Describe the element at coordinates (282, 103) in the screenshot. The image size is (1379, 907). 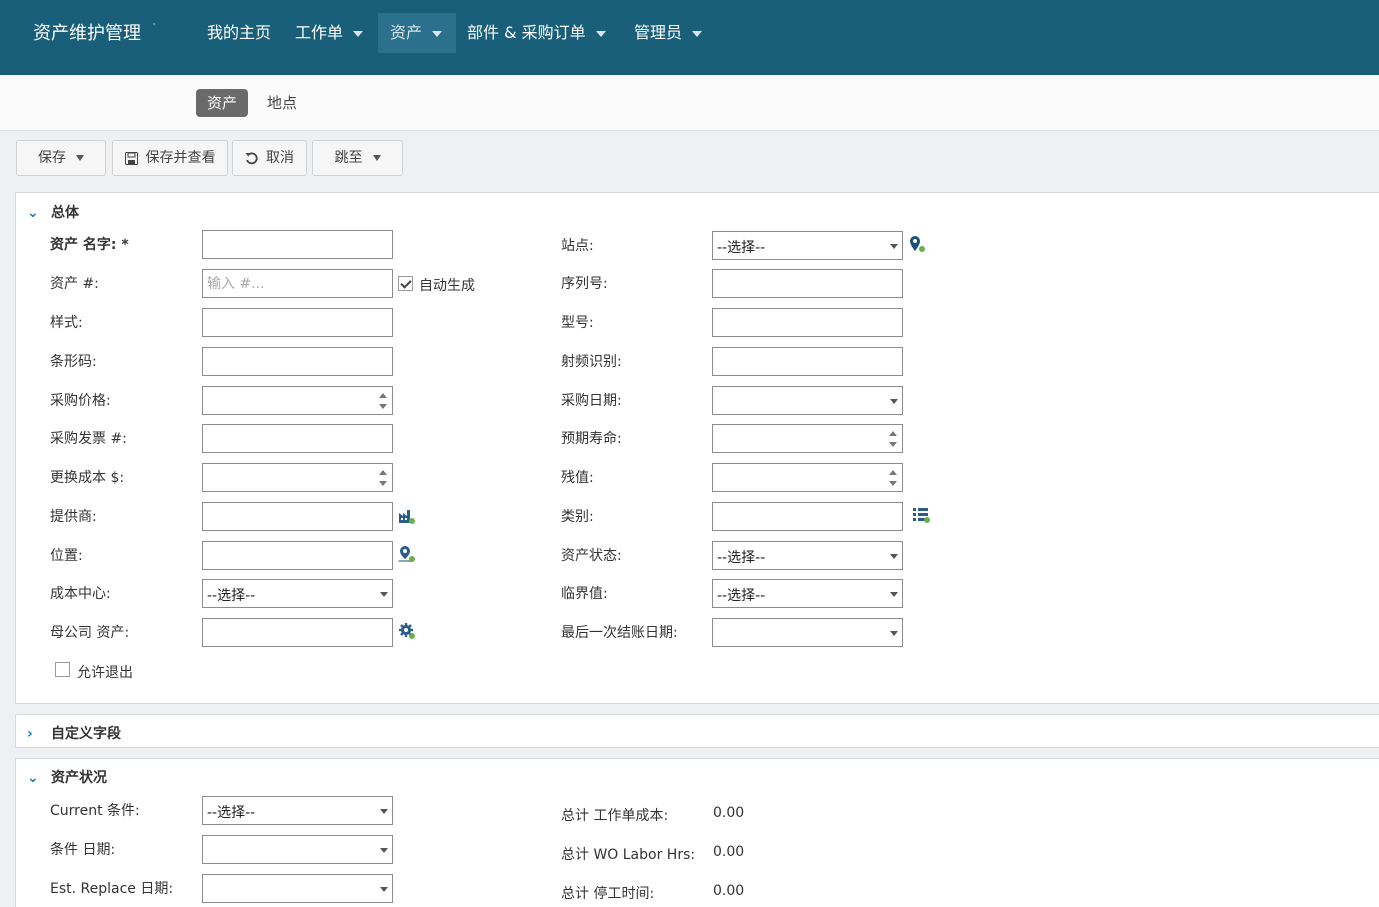
I see `tab-locations: 地点` at that location.